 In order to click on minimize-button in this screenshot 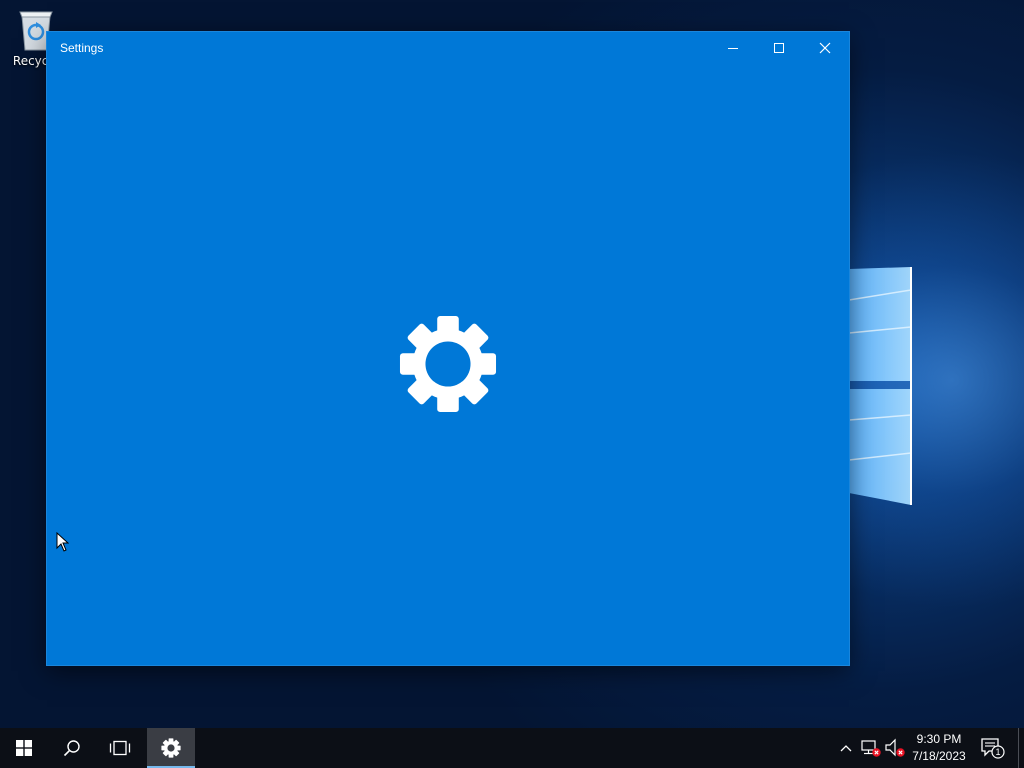, I will do `click(733, 47)`.